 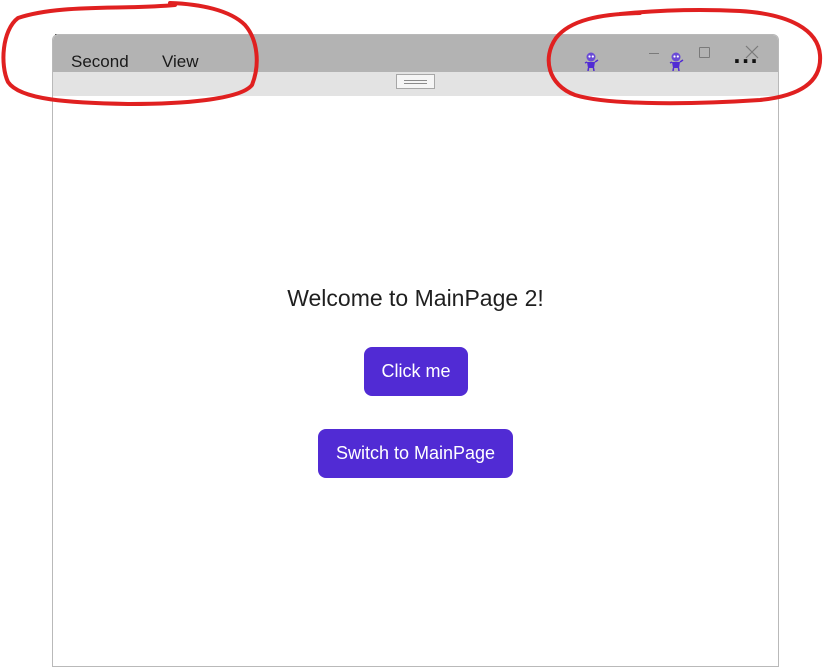 I want to click on menu-item-view: View, so click(x=180, y=62).